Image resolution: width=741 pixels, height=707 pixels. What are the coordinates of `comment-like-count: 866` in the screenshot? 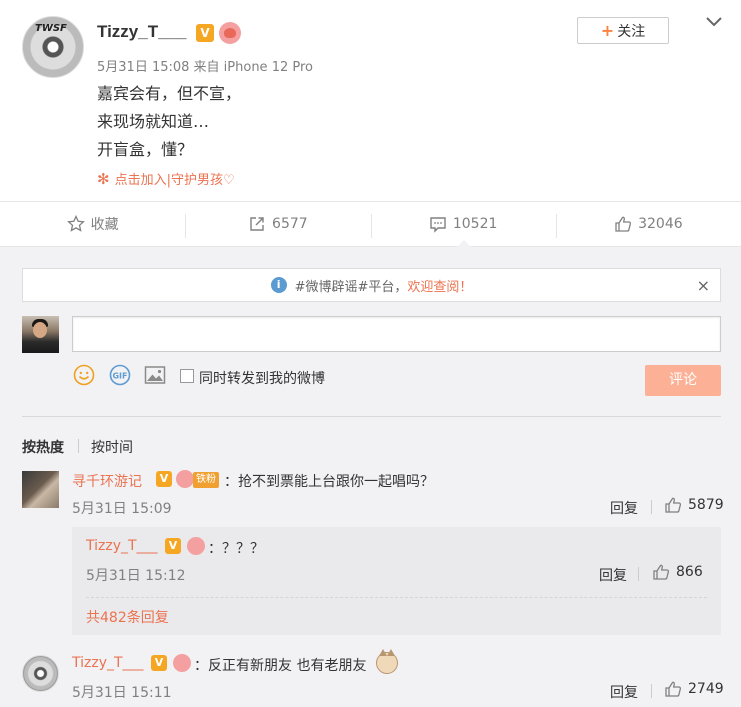 It's located at (689, 572).